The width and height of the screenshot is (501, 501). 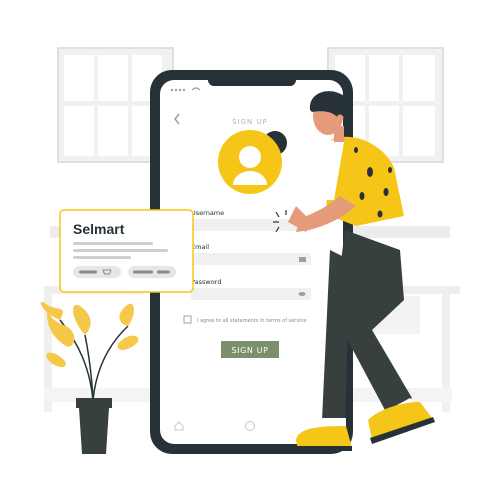 I want to click on card-brand: Selmart, so click(x=99, y=229).